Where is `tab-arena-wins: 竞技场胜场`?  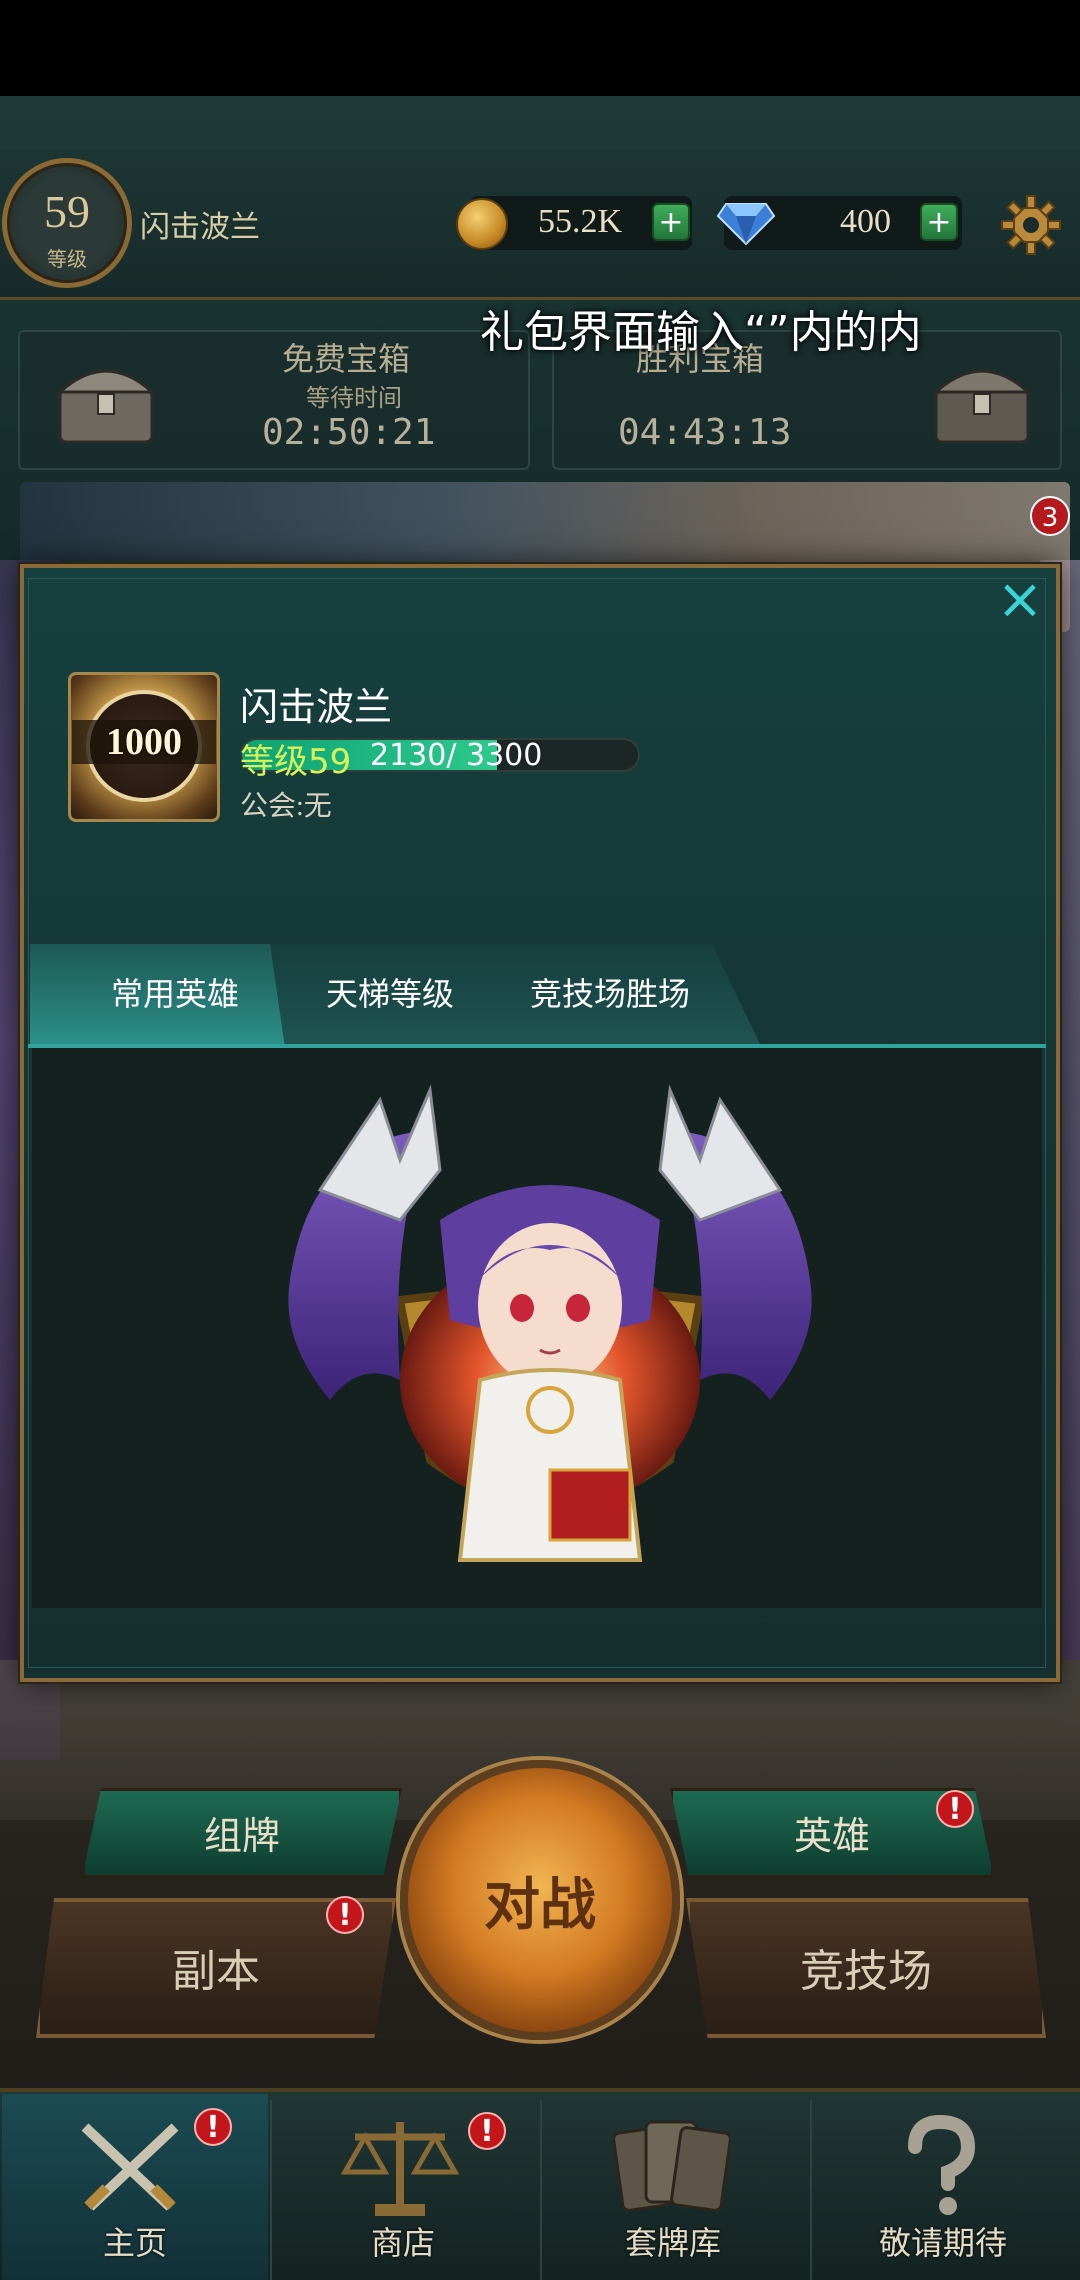
tab-arena-wins: 竞技场胜场 is located at coordinates (610, 994).